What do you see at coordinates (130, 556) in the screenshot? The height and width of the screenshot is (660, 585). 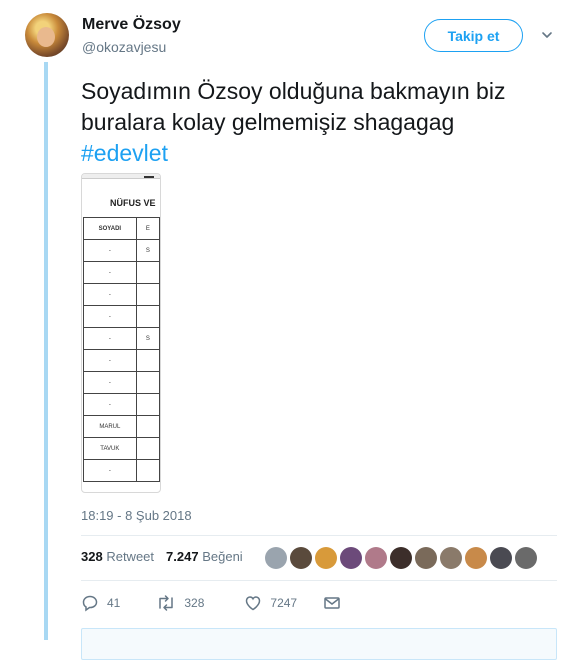 I see `retweet-label: Retweet` at bounding box center [130, 556].